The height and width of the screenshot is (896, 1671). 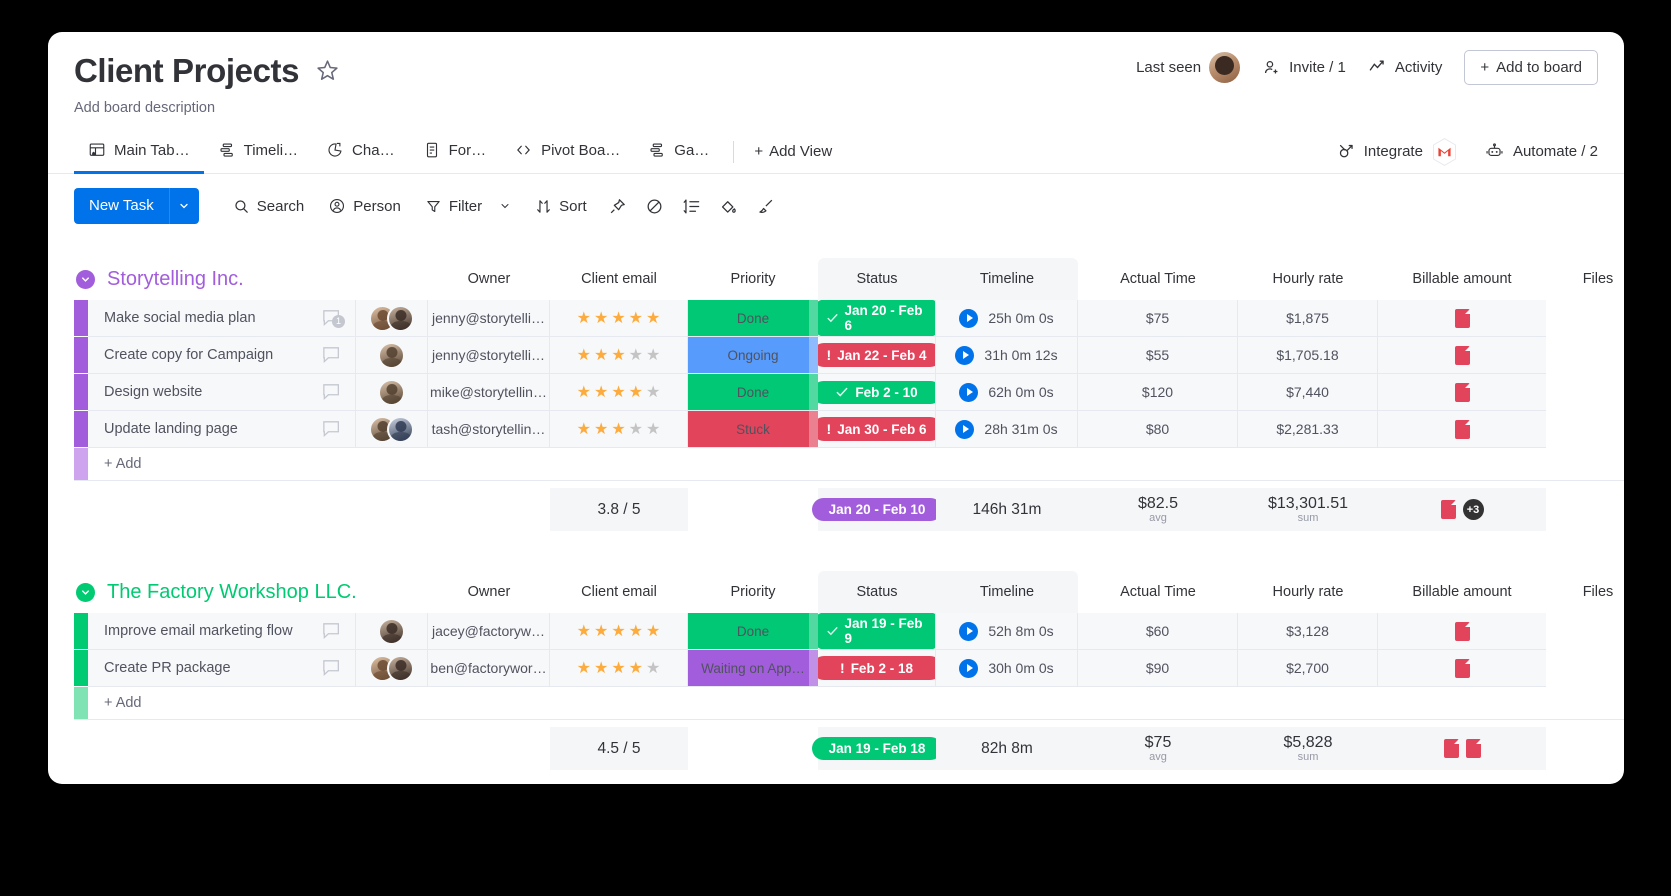 I want to click on timeline-cell: Jan 20 - Feb 6, so click(x=877, y=318).